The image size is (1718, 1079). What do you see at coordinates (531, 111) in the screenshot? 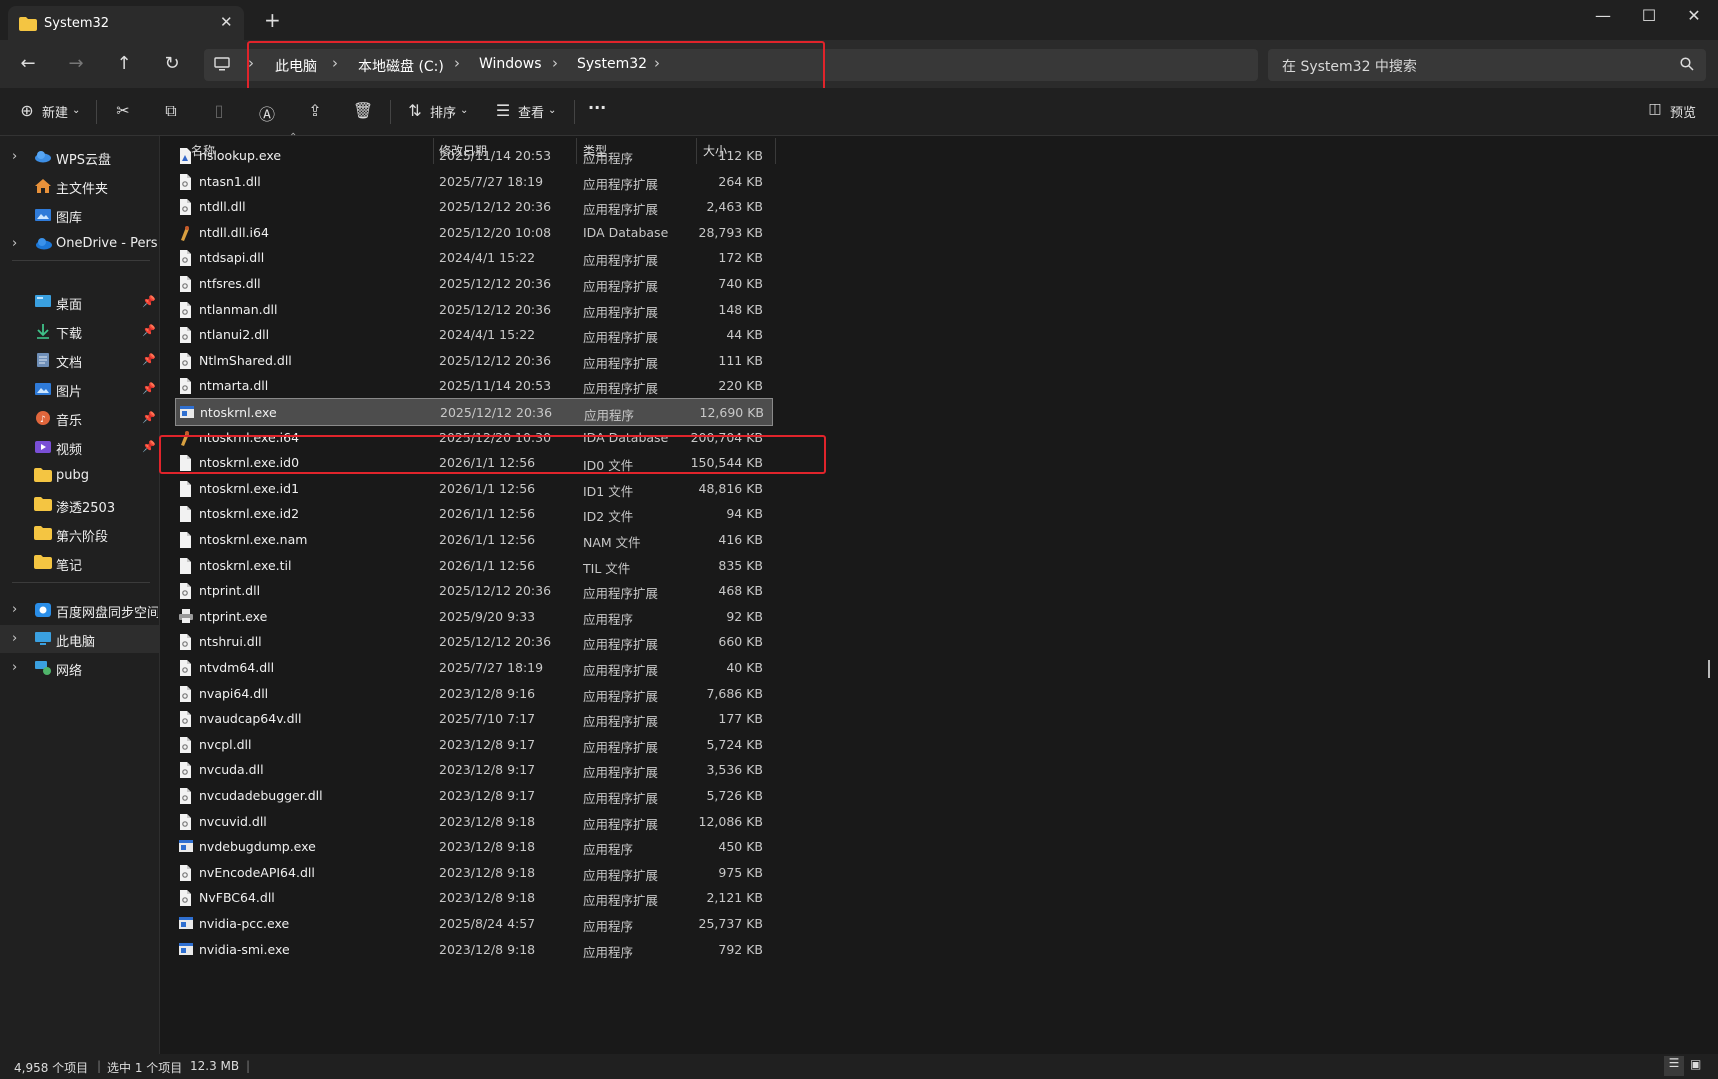
I see `view-button: 查看` at bounding box center [531, 111].